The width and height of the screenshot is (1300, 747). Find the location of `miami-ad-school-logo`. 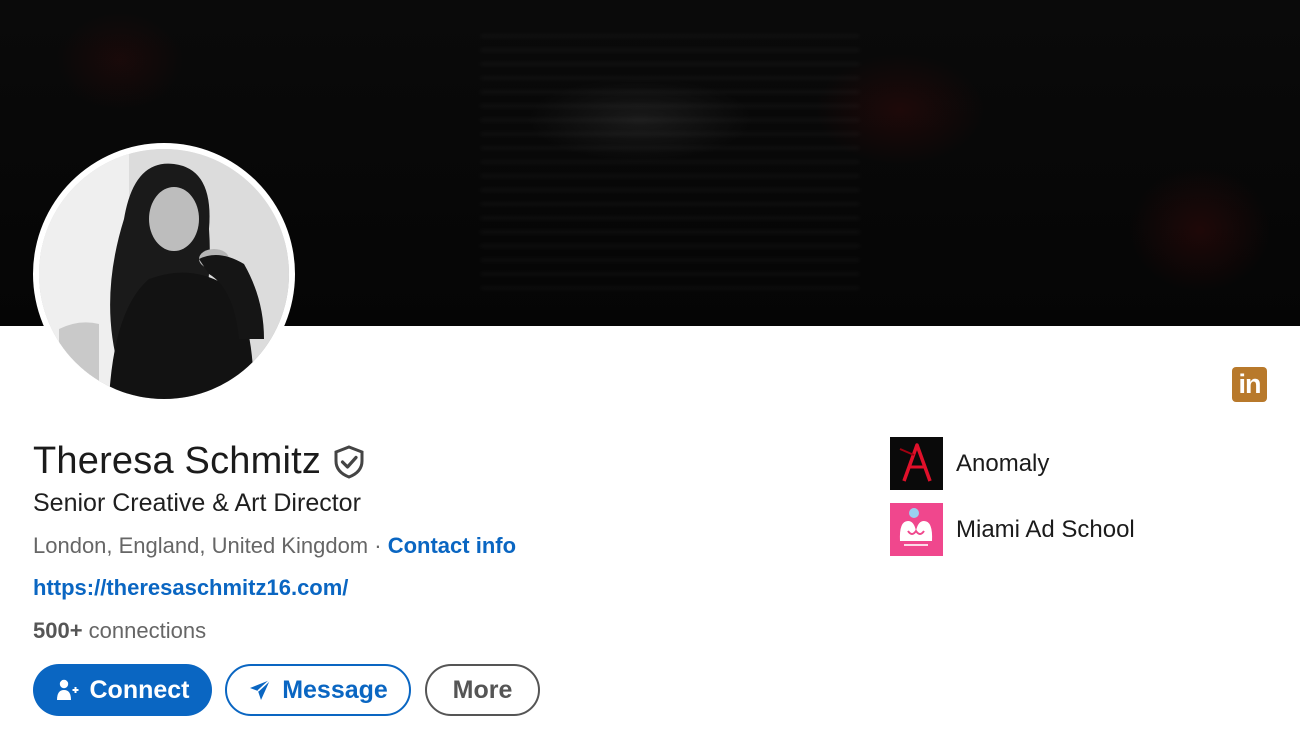

miami-ad-school-logo is located at coordinates (916, 529).